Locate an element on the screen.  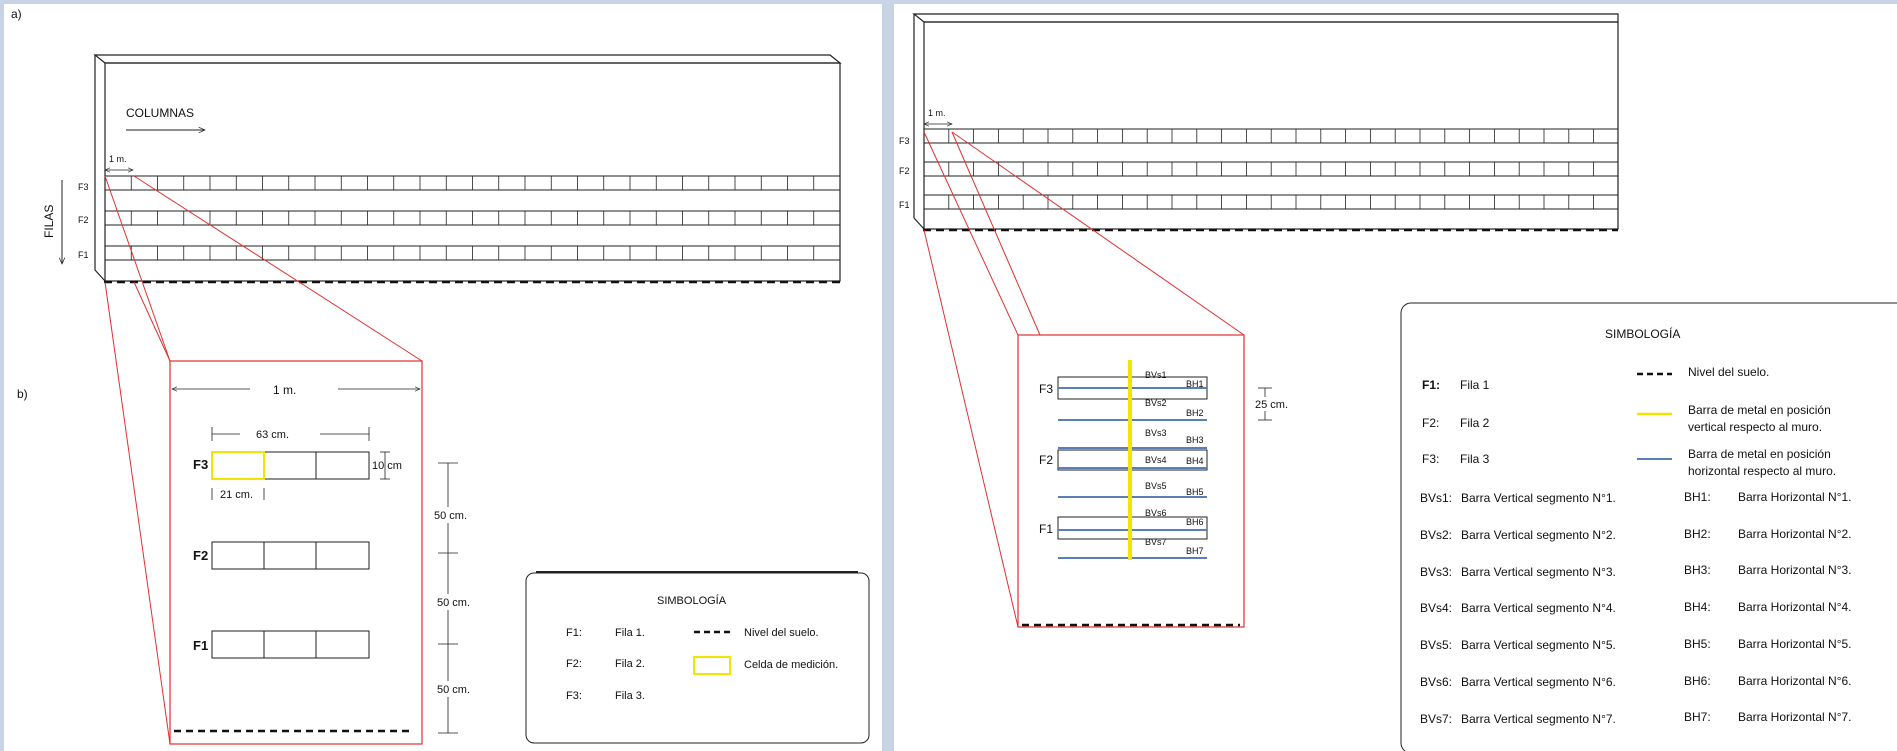
bv-def-val-6: Barra Vertical segmento N°6. is located at coordinates (1538, 682).